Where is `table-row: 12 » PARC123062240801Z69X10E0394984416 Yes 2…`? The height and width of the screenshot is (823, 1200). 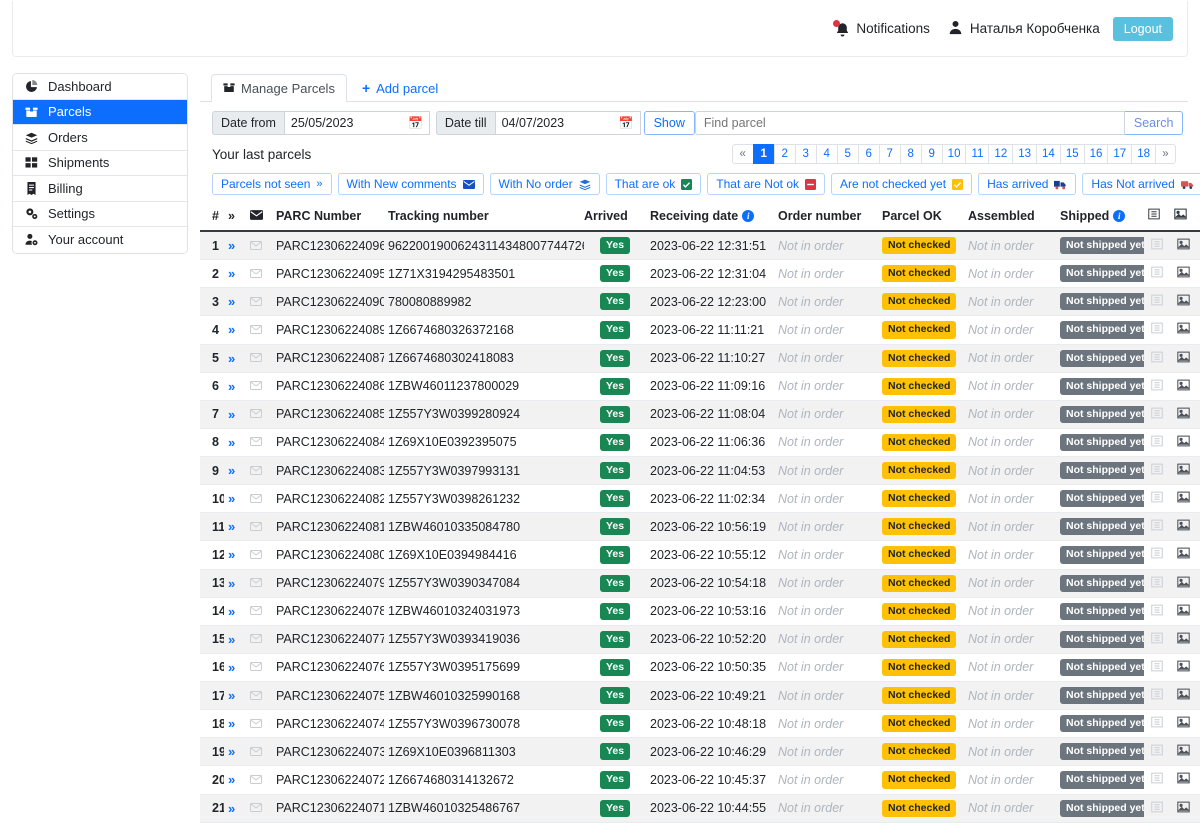
table-row: 12 » PARC123062240801Z69X10E0394984416 Yes 2… is located at coordinates (700, 555).